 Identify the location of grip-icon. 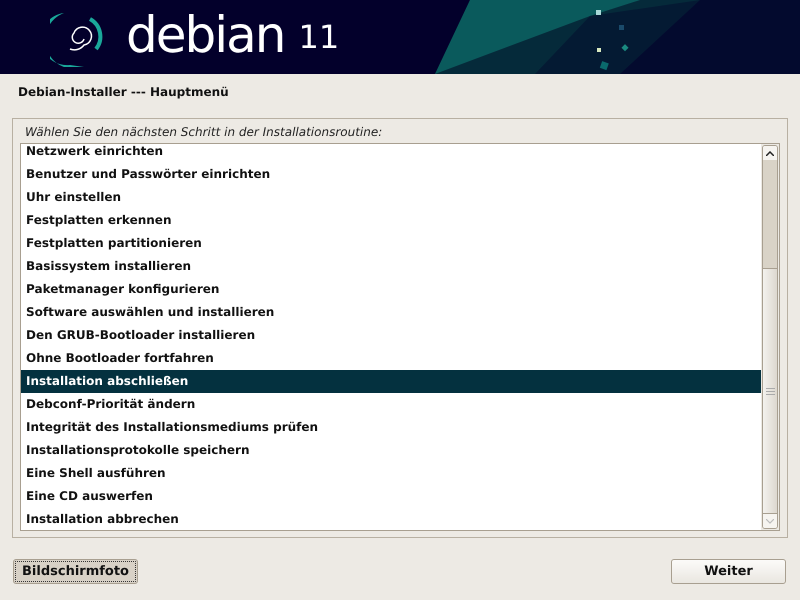
(770, 391).